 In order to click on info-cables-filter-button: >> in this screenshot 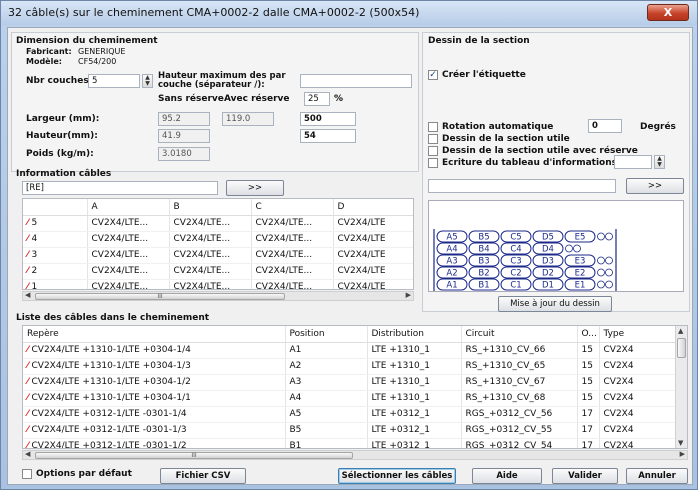, I will do `click(255, 188)`.